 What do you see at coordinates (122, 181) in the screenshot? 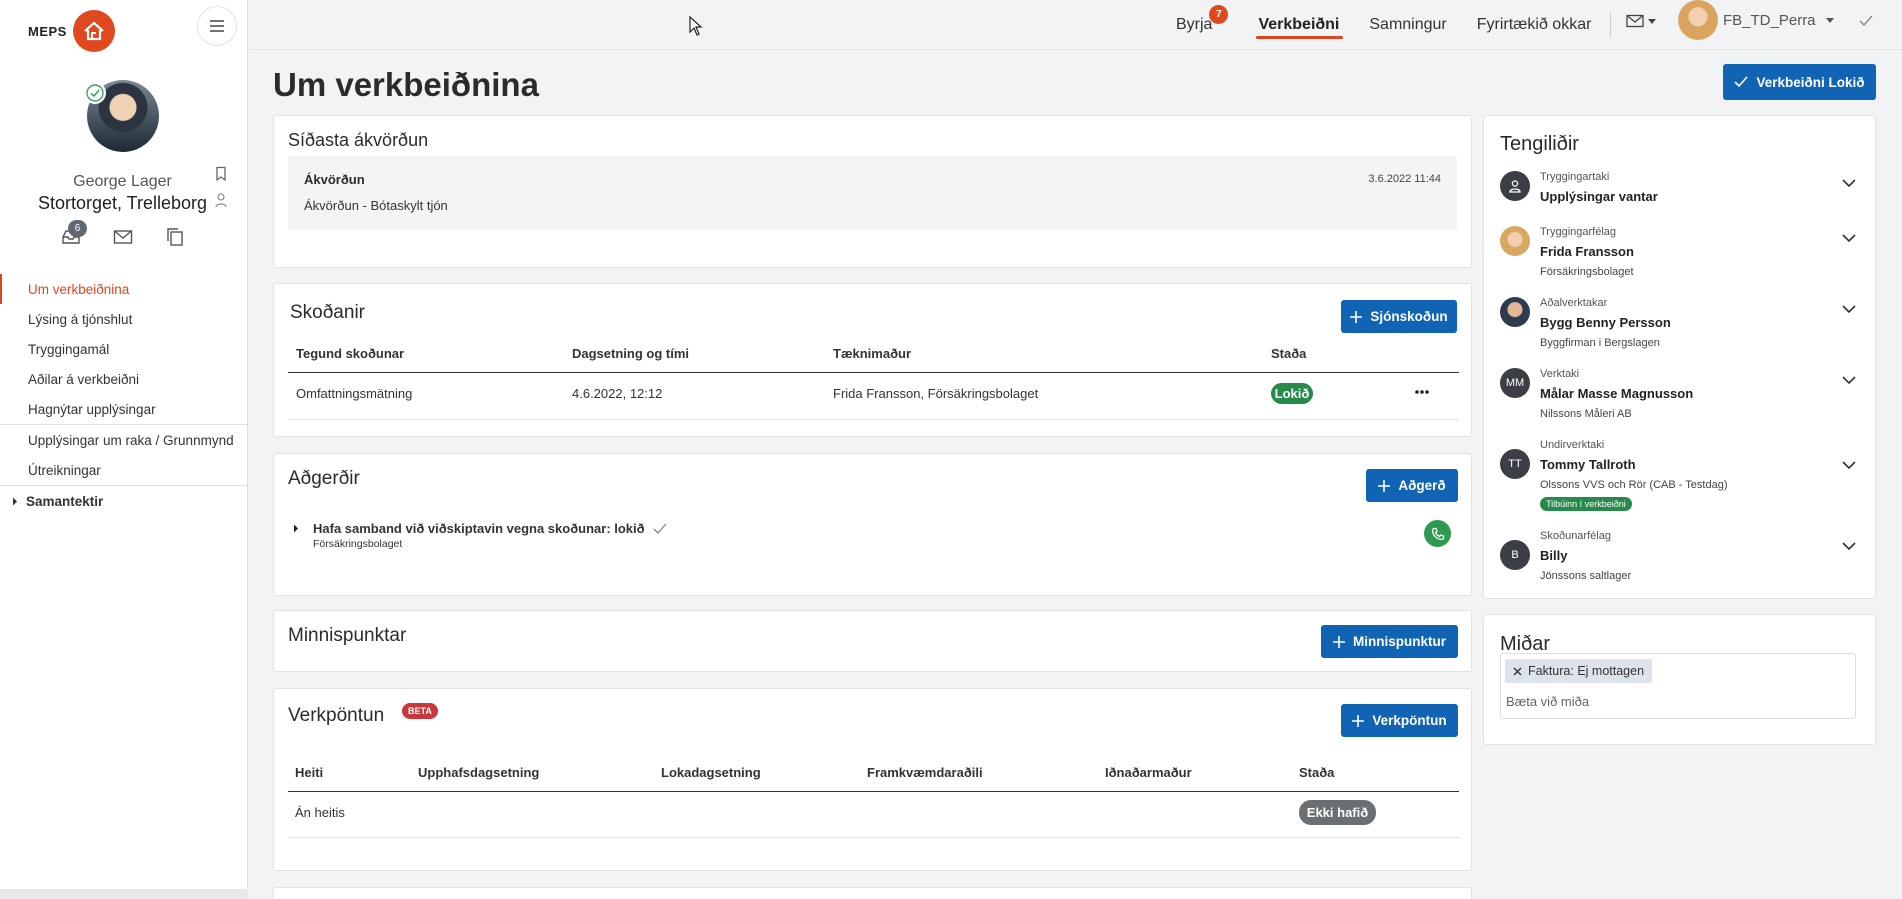
I see `user-name: George Lager` at bounding box center [122, 181].